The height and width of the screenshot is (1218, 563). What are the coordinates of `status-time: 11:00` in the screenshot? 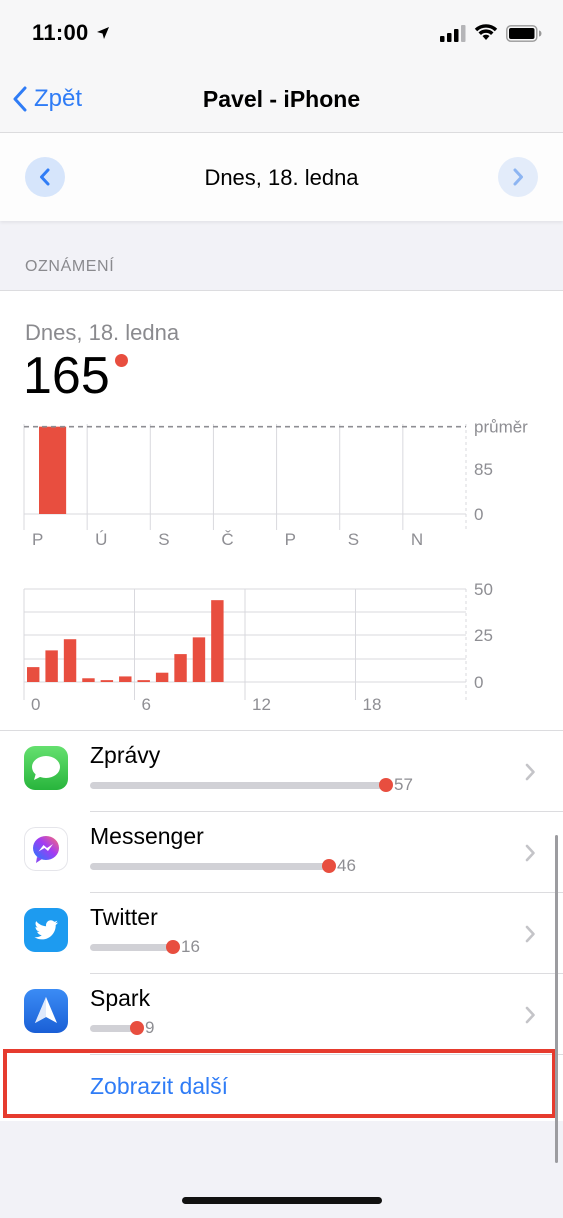 It's located at (60, 32).